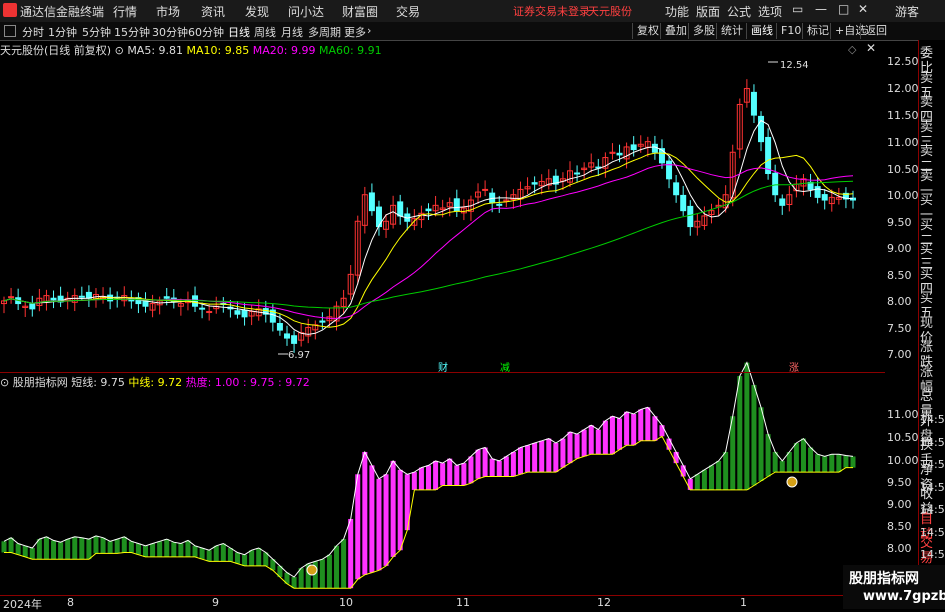  Describe the element at coordinates (239, 32) in the screenshot. I see `period-tab-daily: 日线` at that location.